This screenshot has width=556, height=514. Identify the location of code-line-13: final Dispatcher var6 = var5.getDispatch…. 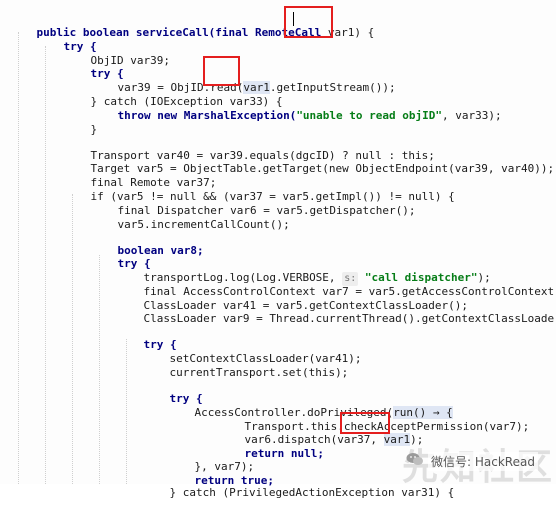
(253, 197).